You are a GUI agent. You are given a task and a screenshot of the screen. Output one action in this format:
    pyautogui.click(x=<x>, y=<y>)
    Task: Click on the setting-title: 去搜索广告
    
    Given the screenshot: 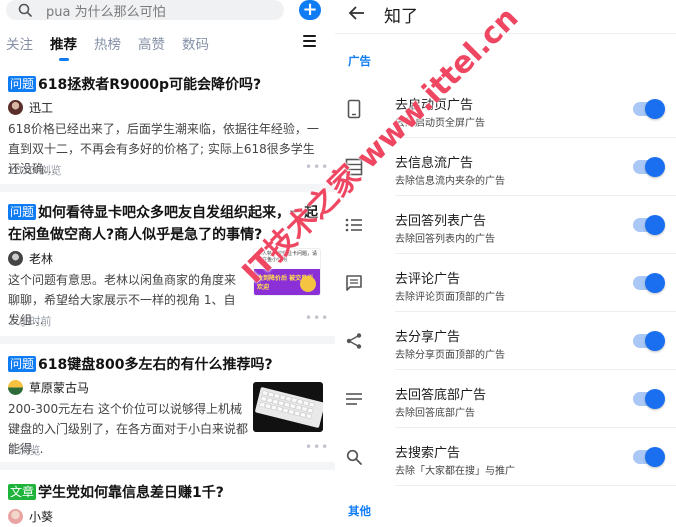 What is the action you would take?
    pyautogui.click(x=428, y=453)
    